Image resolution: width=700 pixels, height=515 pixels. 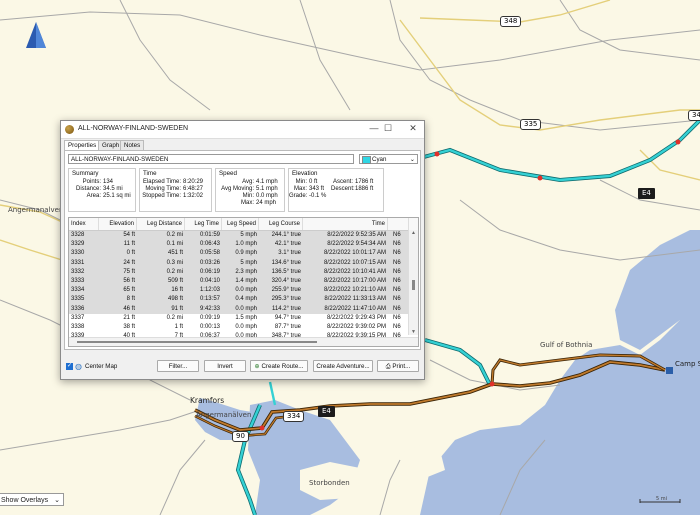 What do you see at coordinates (129, 290) in the screenshot?
I see `table-cell: 65 ft` at bounding box center [129, 290].